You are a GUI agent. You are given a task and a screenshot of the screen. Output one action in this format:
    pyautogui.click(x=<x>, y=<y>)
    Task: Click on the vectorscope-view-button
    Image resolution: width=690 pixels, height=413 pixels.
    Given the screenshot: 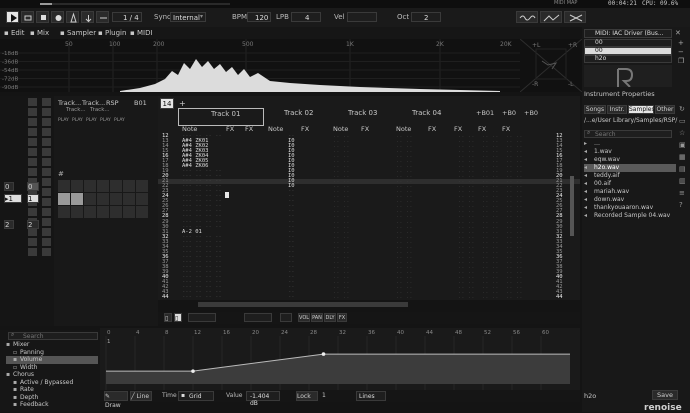 What is the action you would take?
    pyautogui.click(x=575, y=17)
    